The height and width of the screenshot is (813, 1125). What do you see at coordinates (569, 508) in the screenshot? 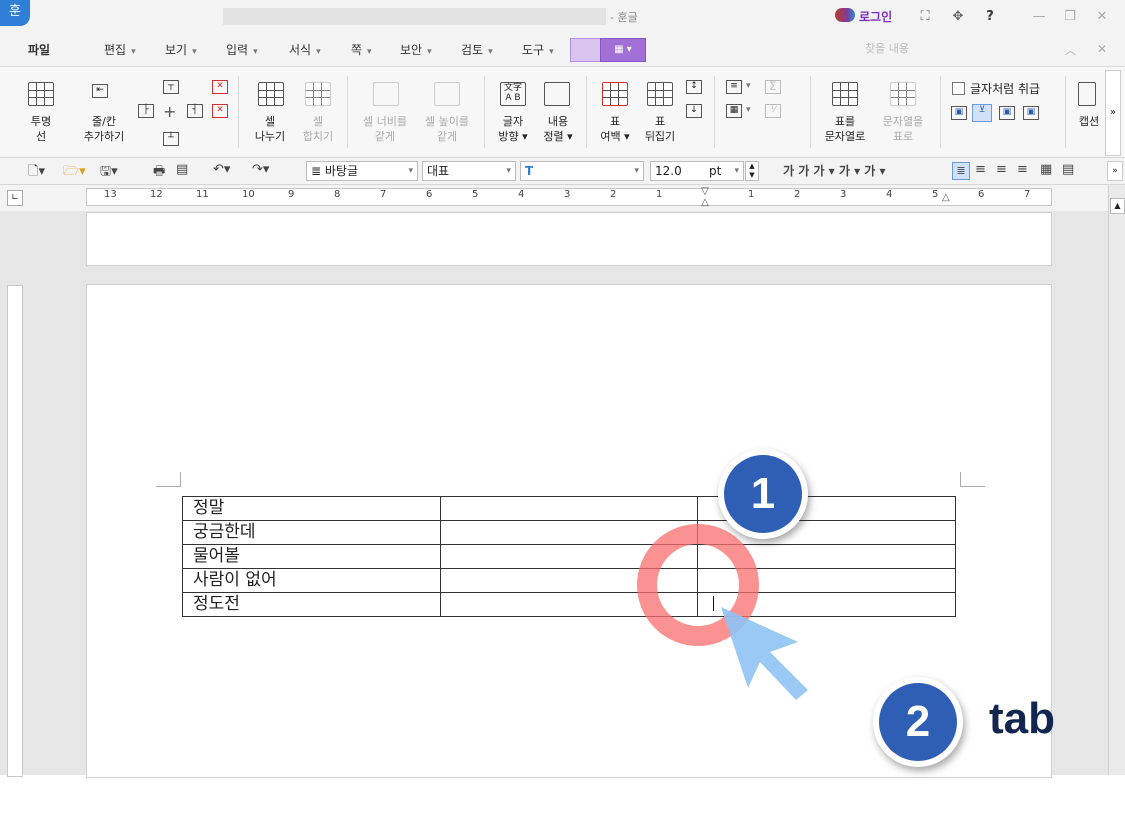
I see `table-cell` at bounding box center [569, 508].